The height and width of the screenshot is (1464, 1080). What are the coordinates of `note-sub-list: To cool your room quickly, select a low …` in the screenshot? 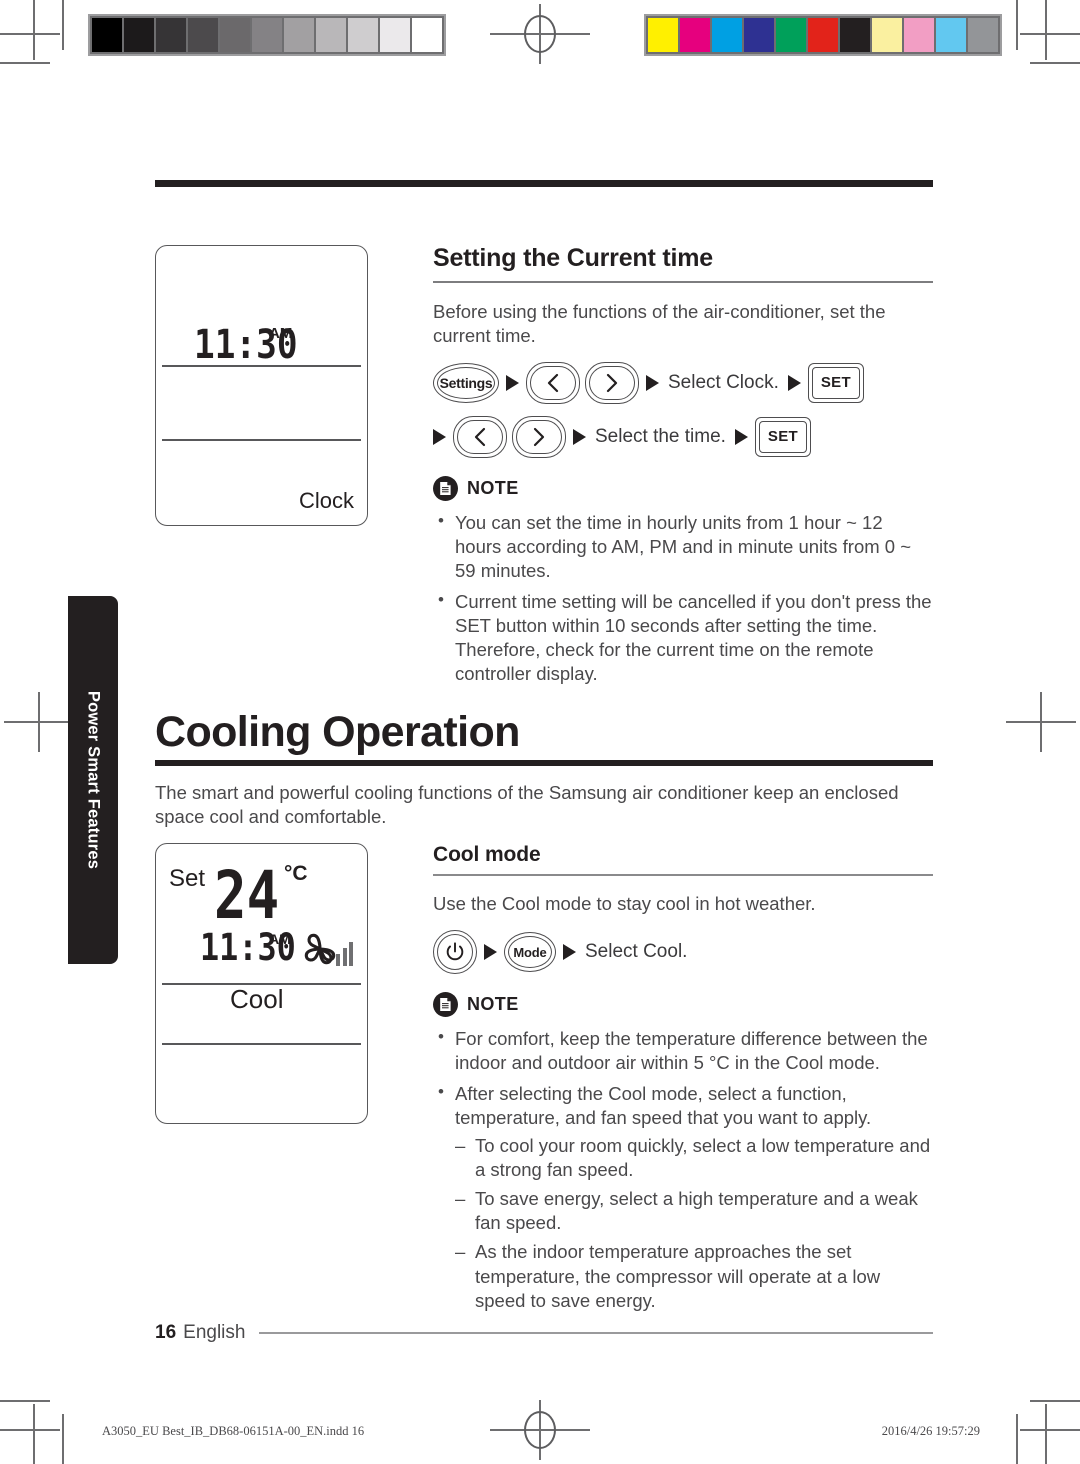 It's located at (694, 1223).